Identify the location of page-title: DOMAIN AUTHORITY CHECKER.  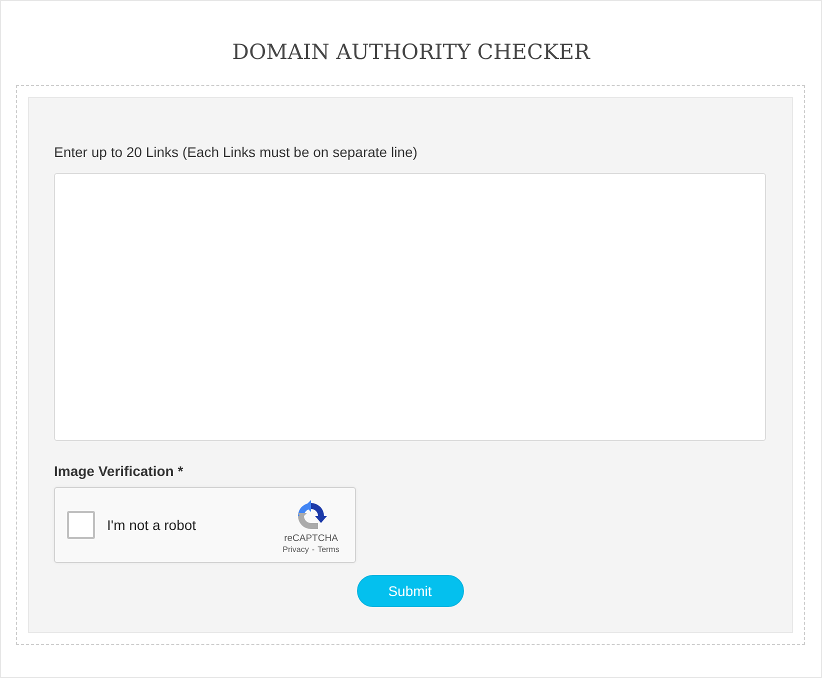
(411, 52).